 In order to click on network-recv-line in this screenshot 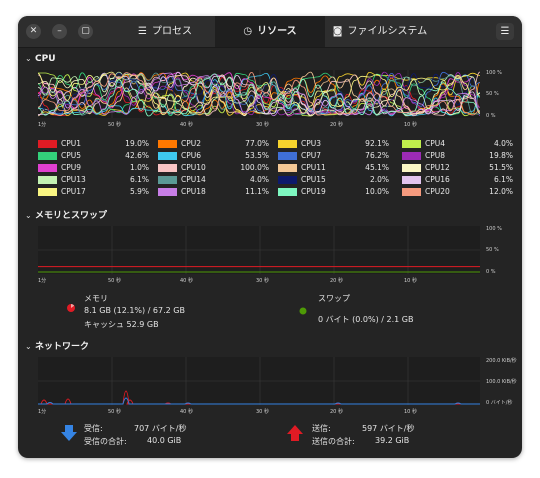, I will do `click(259, 401)`.